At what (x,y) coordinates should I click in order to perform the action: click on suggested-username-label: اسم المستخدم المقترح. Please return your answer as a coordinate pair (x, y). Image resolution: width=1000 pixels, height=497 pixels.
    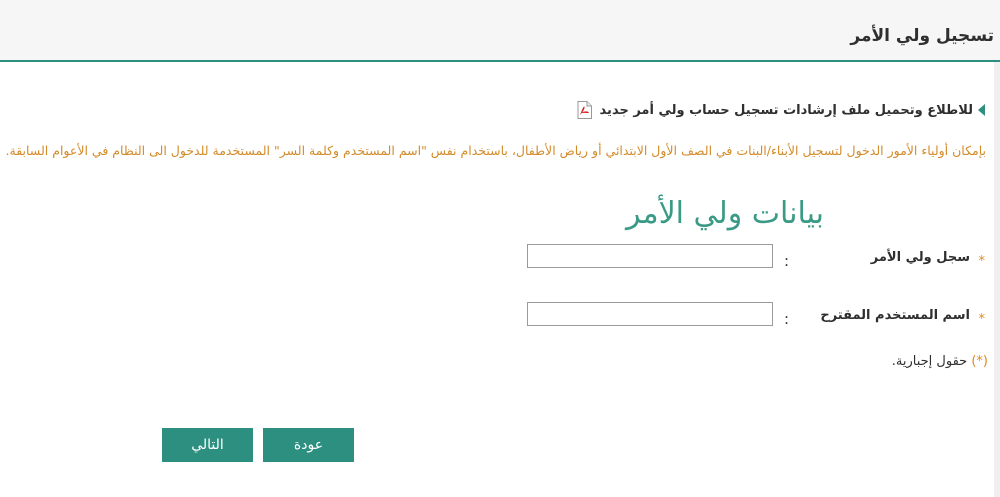
    Looking at the image, I should click on (895, 315).